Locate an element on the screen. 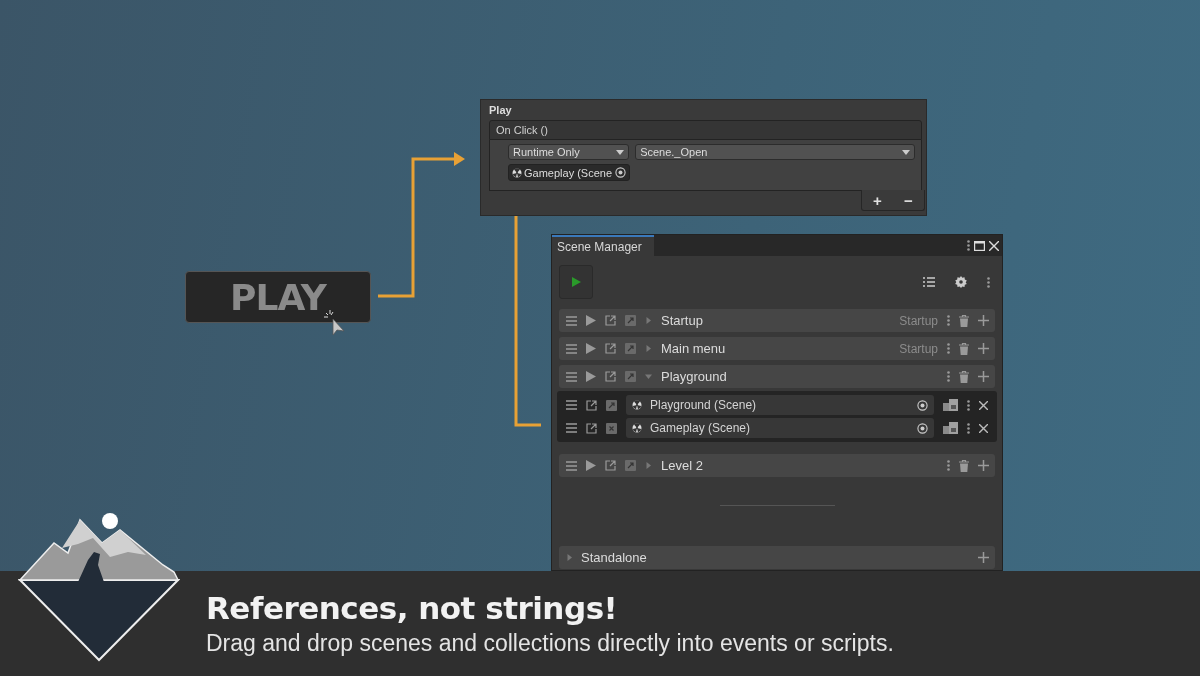  list-icon is located at coordinates (929, 282).